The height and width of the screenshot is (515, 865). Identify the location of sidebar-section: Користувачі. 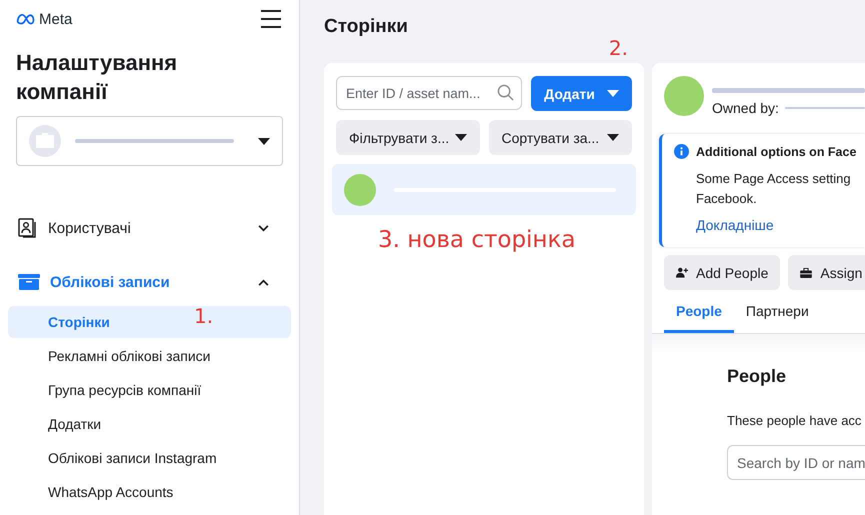
(149, 228).